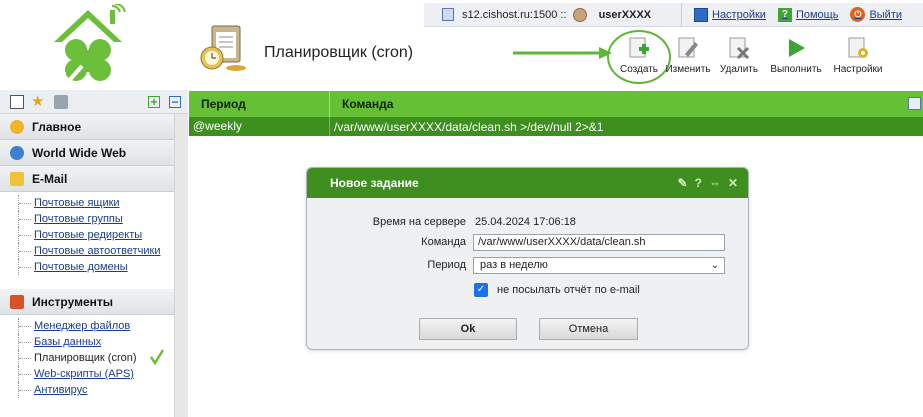 The image size is (923, 417). I want to click on sidebar-scrollbar, so click(181, 265).